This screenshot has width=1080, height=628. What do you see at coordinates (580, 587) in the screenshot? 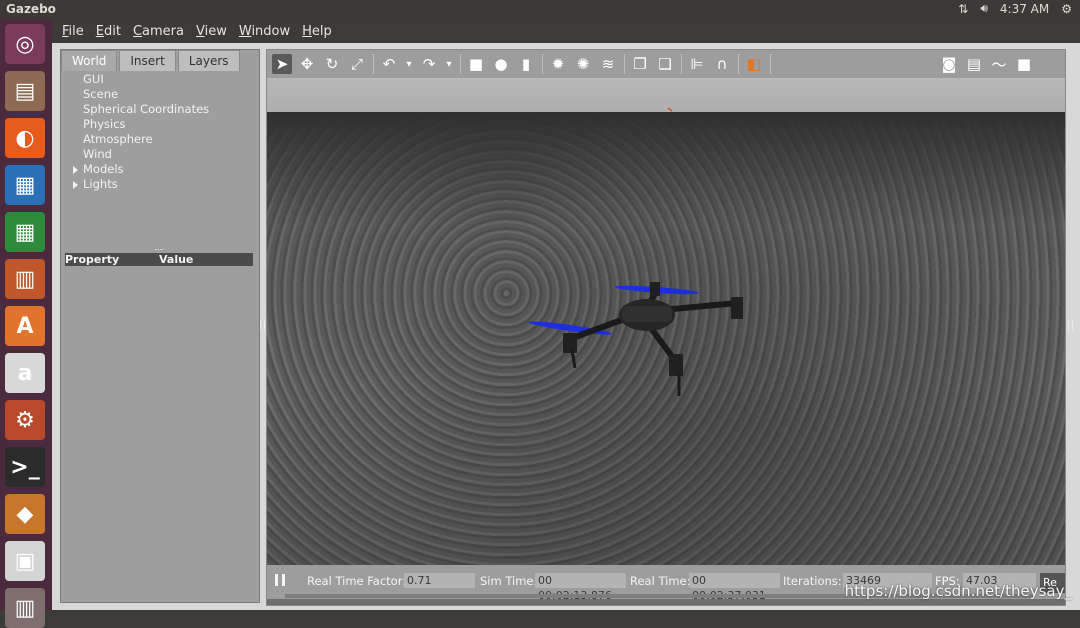
I see `sim-time-value: 00 00:02:13.876` at bounding box center [580, 587].